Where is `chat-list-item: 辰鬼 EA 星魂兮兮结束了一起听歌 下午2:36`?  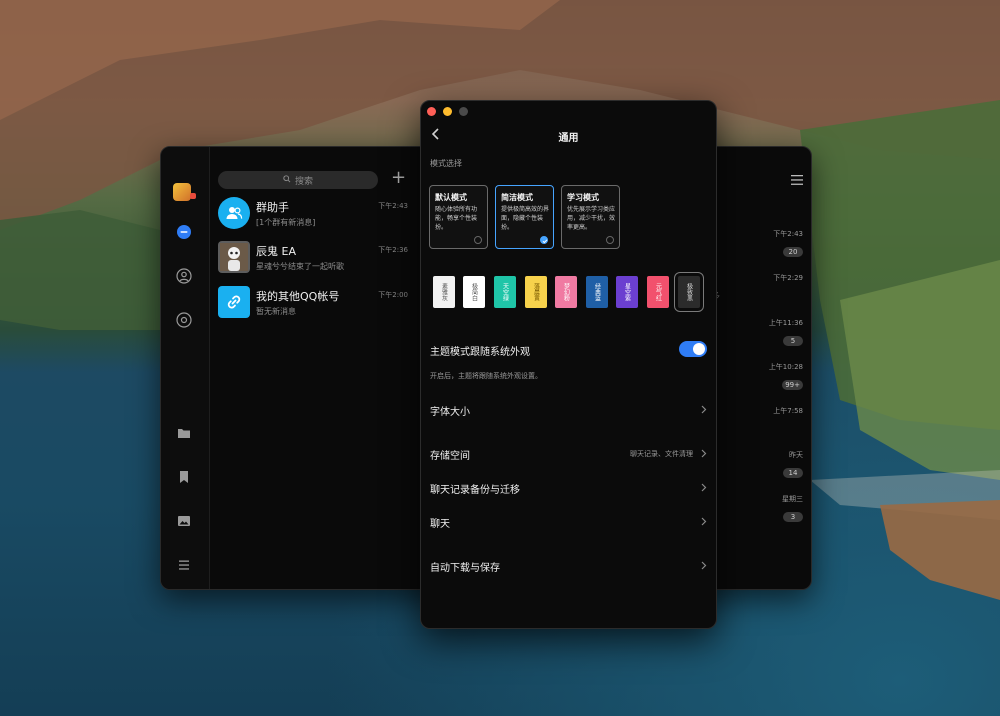
chat-list-item: 辰鬼 EA 星魂兮兮结束了一起听歌 下午2:36 is located at coordinates (315, 261).